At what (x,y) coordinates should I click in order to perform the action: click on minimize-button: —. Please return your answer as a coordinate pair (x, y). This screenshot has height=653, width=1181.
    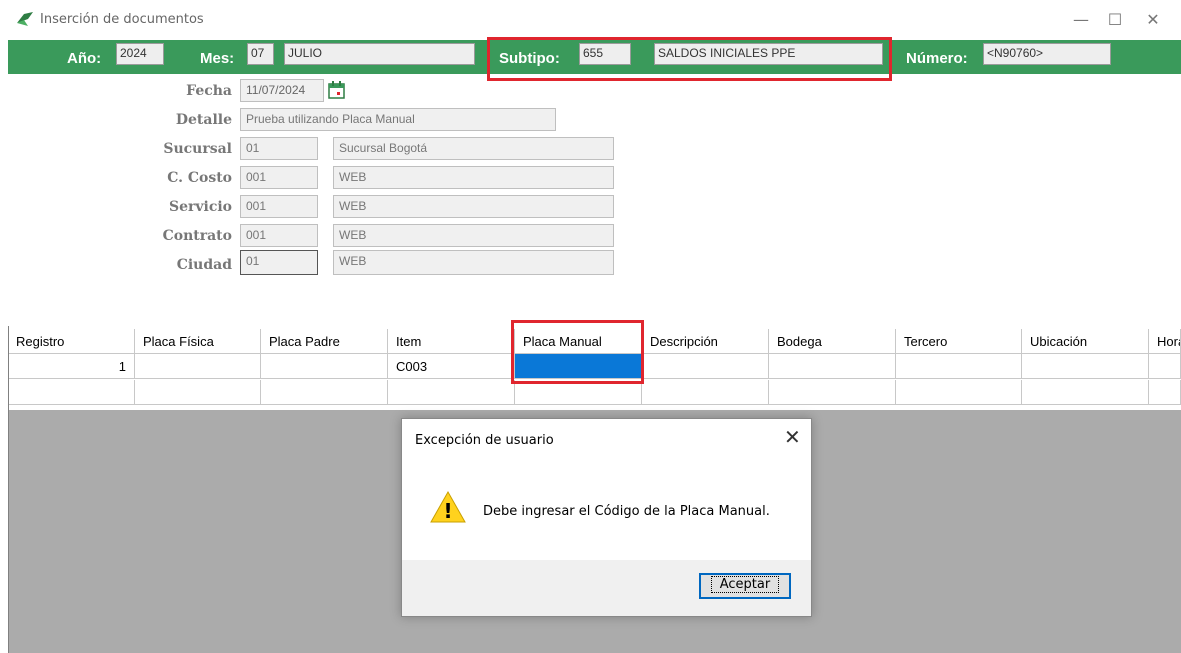
    Looking at the image, I should click on (1081, 20).